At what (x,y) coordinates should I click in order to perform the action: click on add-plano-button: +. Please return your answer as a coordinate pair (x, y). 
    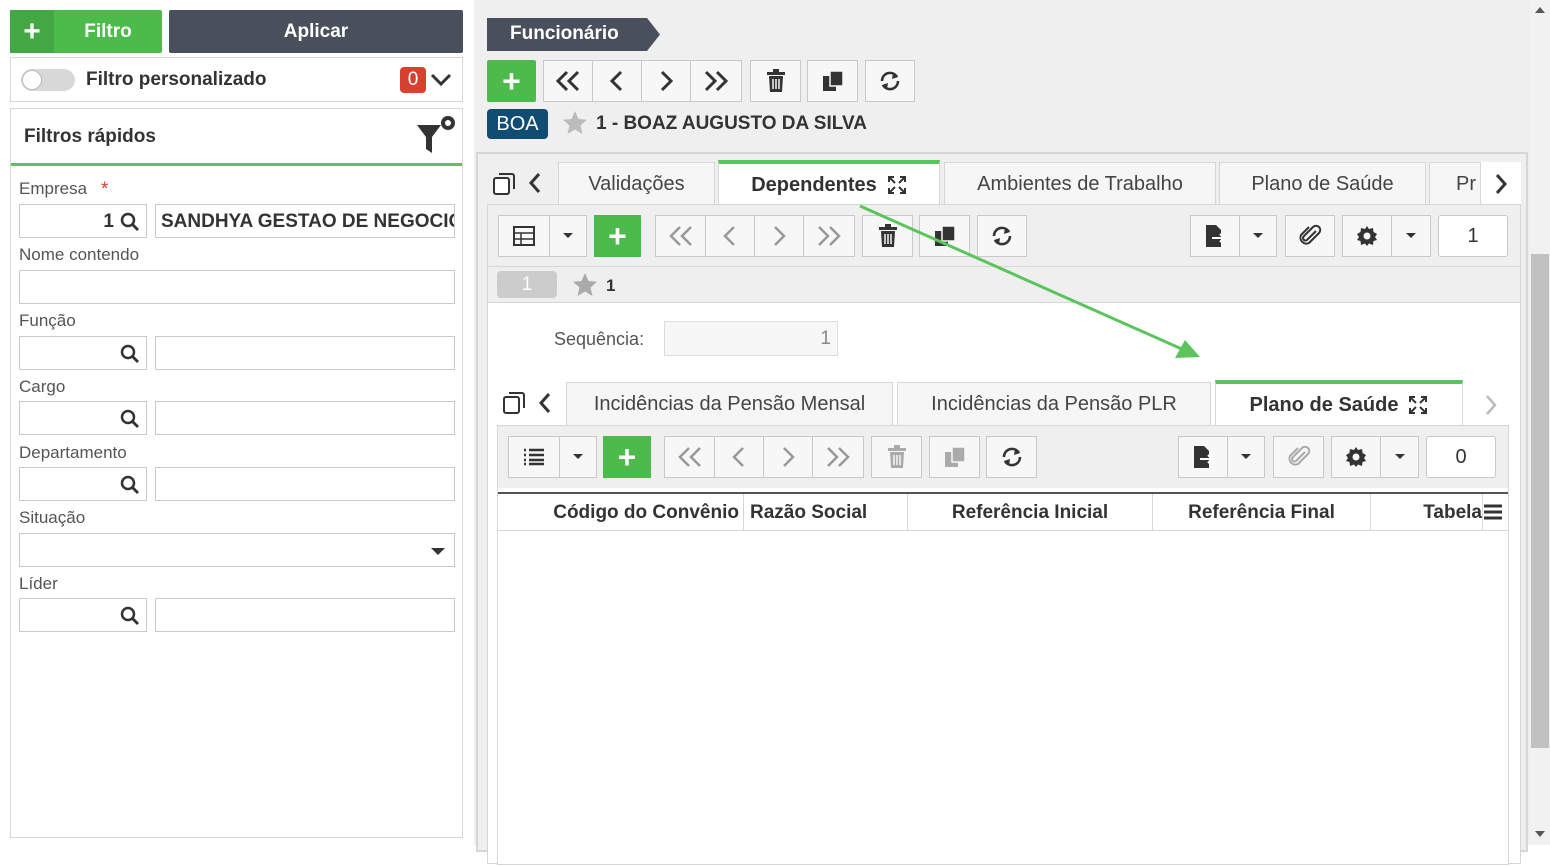
    Looking at the image, I should click on (627, 457).